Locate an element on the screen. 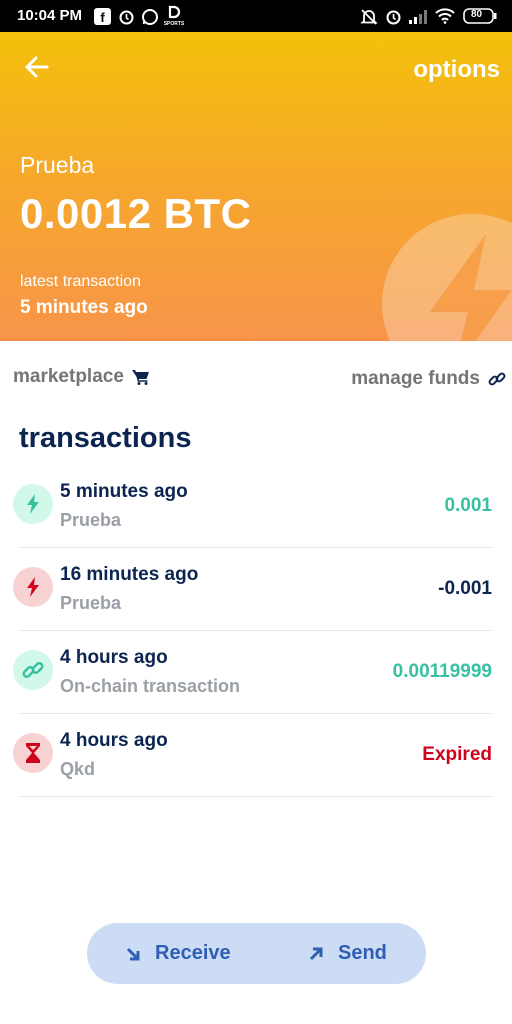 The width and height of the screenshot is (512, 1024). transaction-amount: 0.001 is located at coordinates (468, 505).